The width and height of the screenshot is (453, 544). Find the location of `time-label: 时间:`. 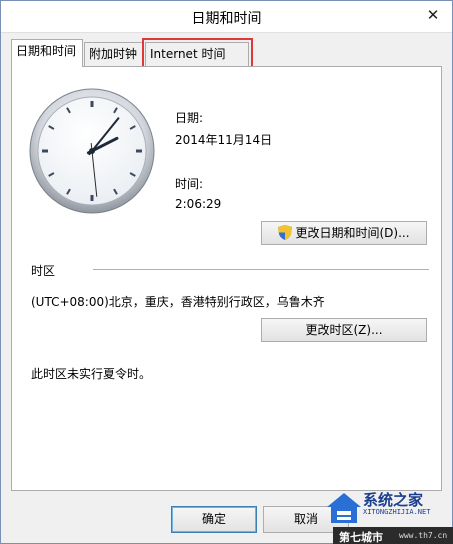

time-label: 时间: is located at coordinates (189, 184).